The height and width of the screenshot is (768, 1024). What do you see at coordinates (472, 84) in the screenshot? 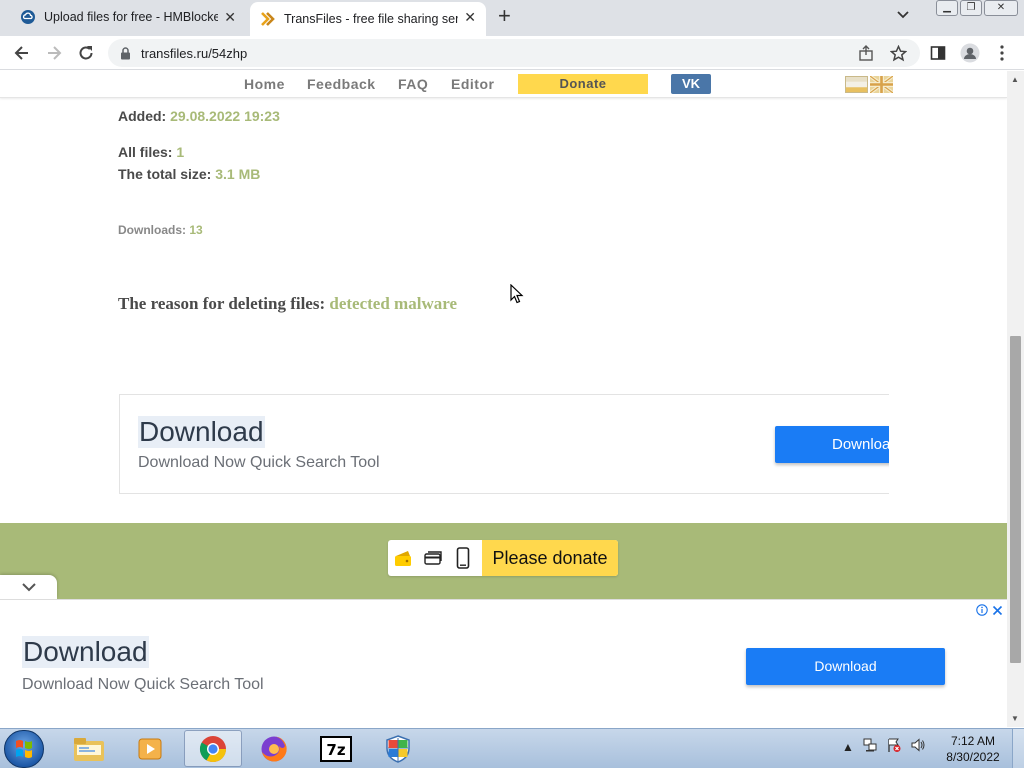
I see `nav-editor: Editor` at bounding box center [472, 84].